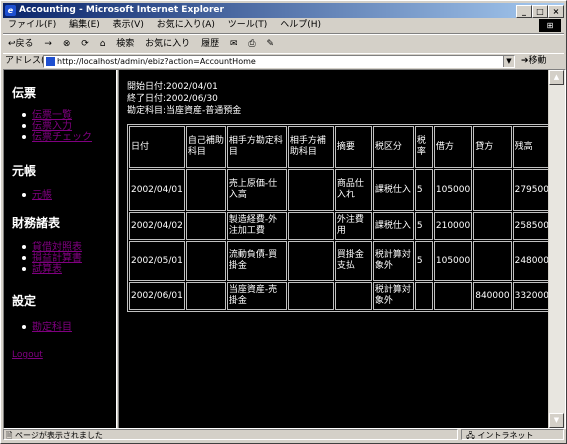  Describe the element at coordinates (353, 226) in the screenshot. I see `table-cell: 外注費用` at that location.